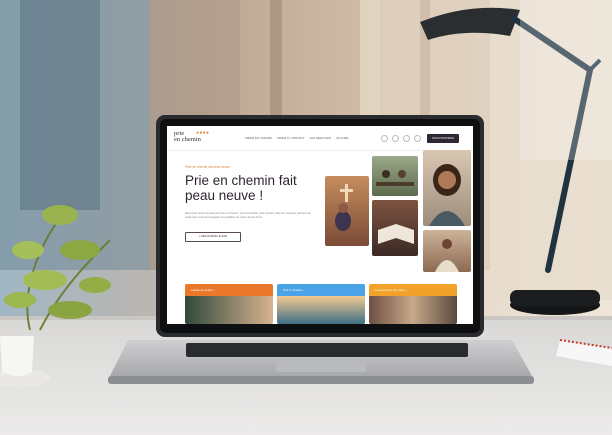 Image resolution: width=612 pixels, height=435 pixels. What do you see at coordinates (187, 139) in the screenshot?
I see `logo-line2: en chemin` at bounding box center [187, 139].